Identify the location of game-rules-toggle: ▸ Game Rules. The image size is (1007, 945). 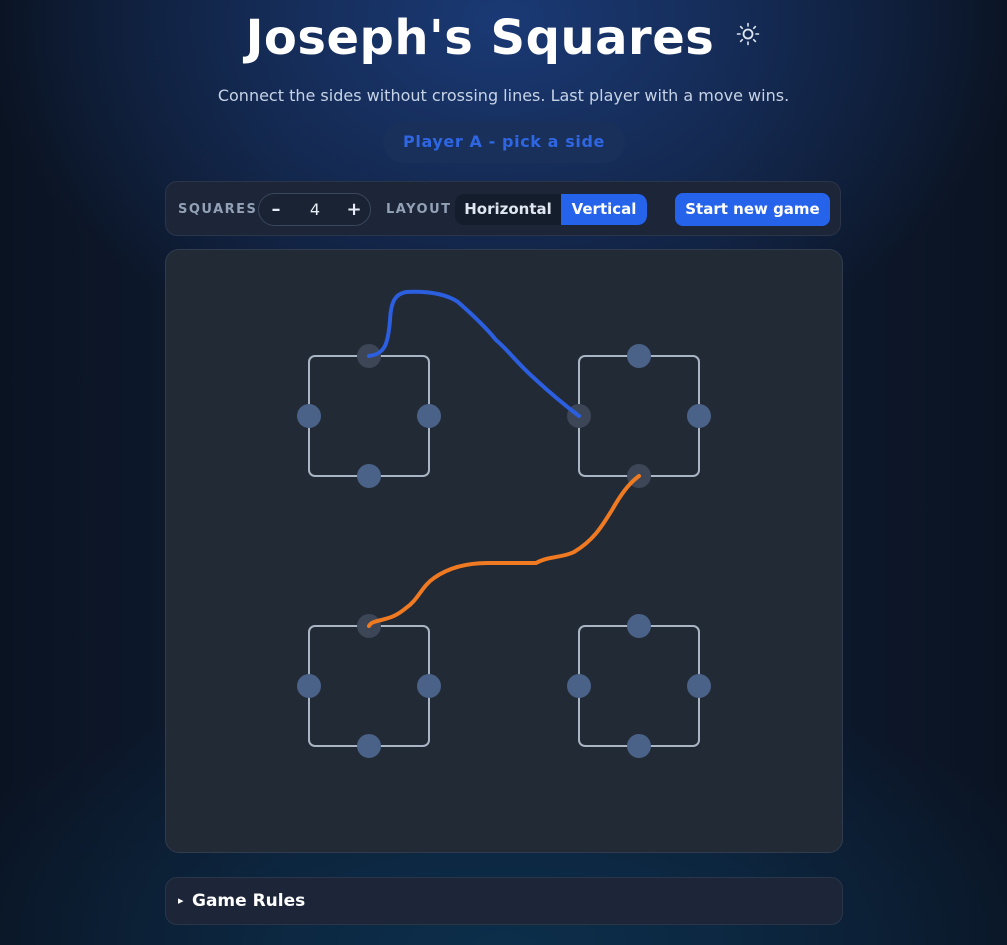
(504, 901).